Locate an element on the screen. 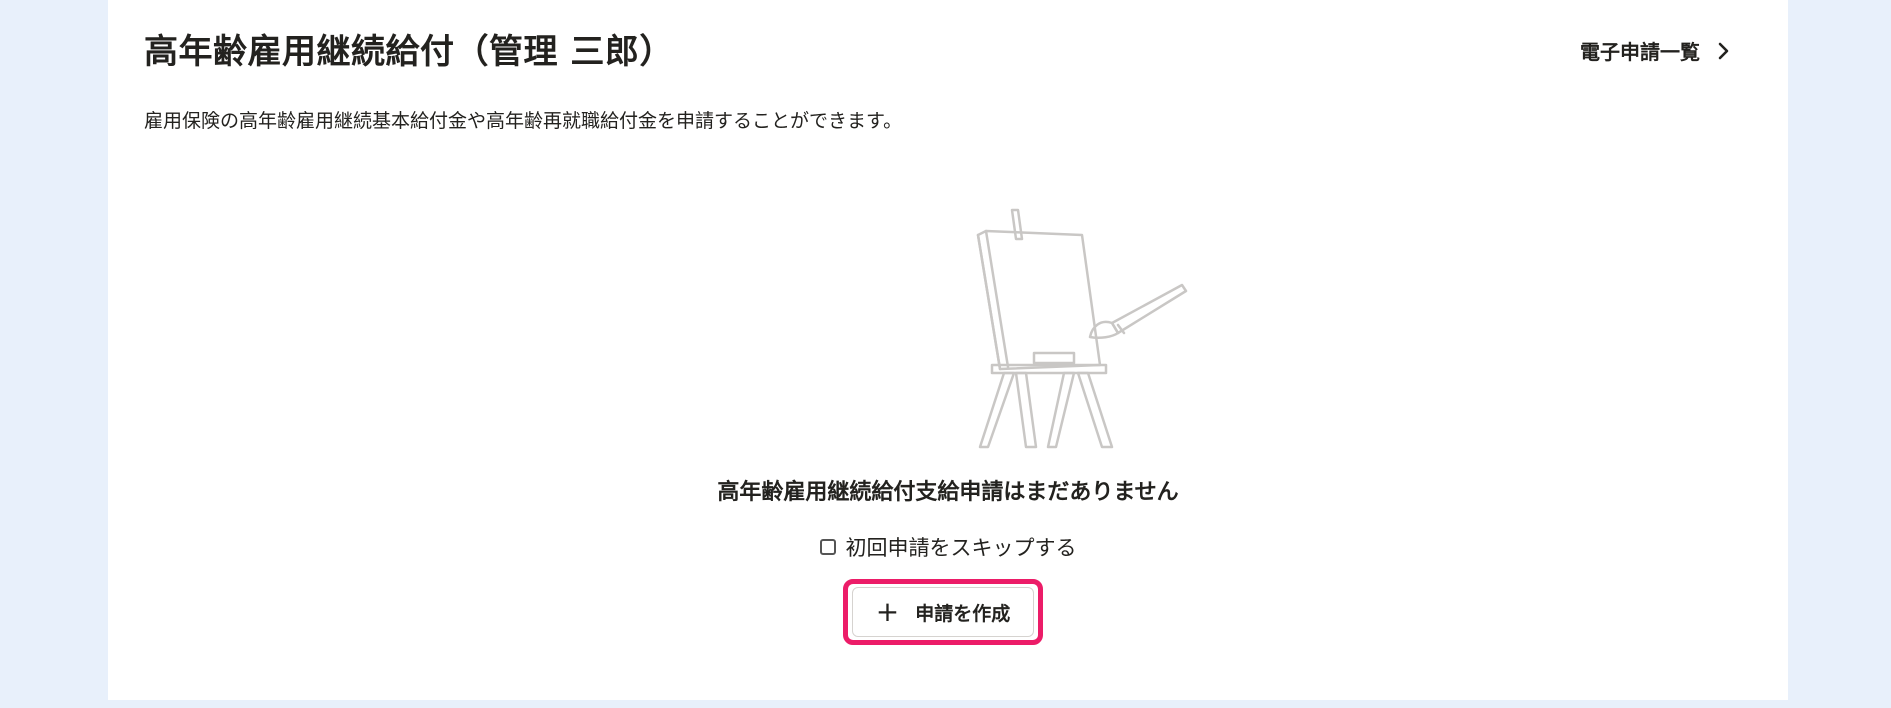  electronic-application-list-link: 電子申請一覧 is located at coordinates (1655, 50).